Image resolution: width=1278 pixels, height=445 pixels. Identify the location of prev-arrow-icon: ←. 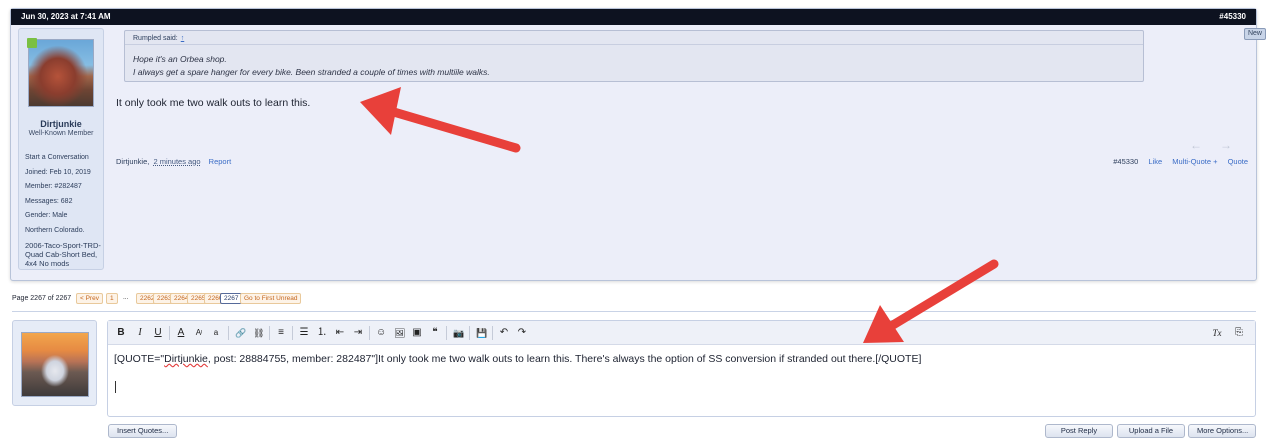
(1205, 145).